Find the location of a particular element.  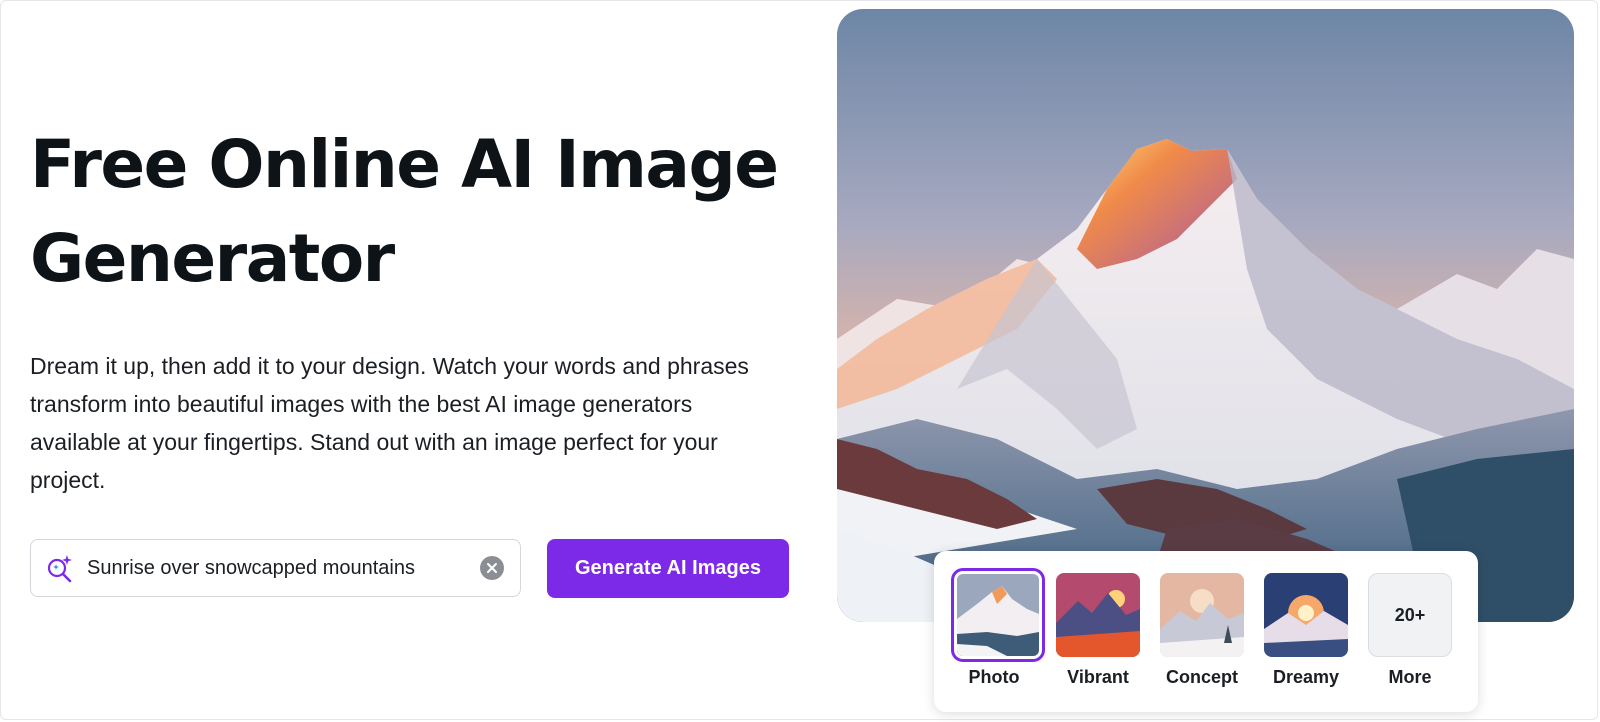

style-thumbnail-vibrant is located at coordinates (1098, 615).